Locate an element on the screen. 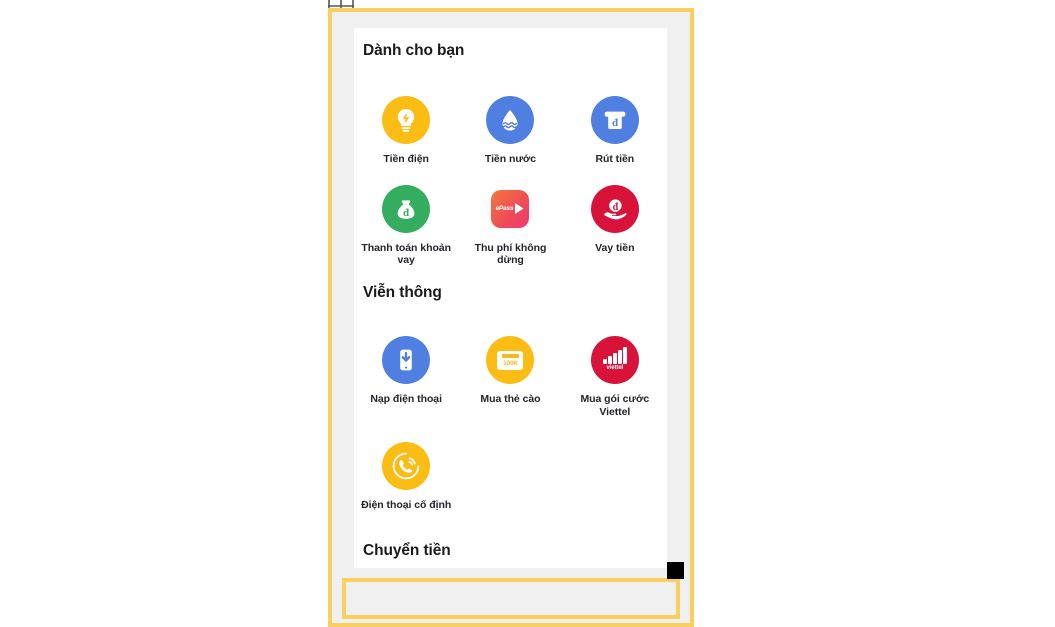 The width and height of the screenshot is (1055, 627). scratch-card-icon: 100K is located at coordinates (510, 360).